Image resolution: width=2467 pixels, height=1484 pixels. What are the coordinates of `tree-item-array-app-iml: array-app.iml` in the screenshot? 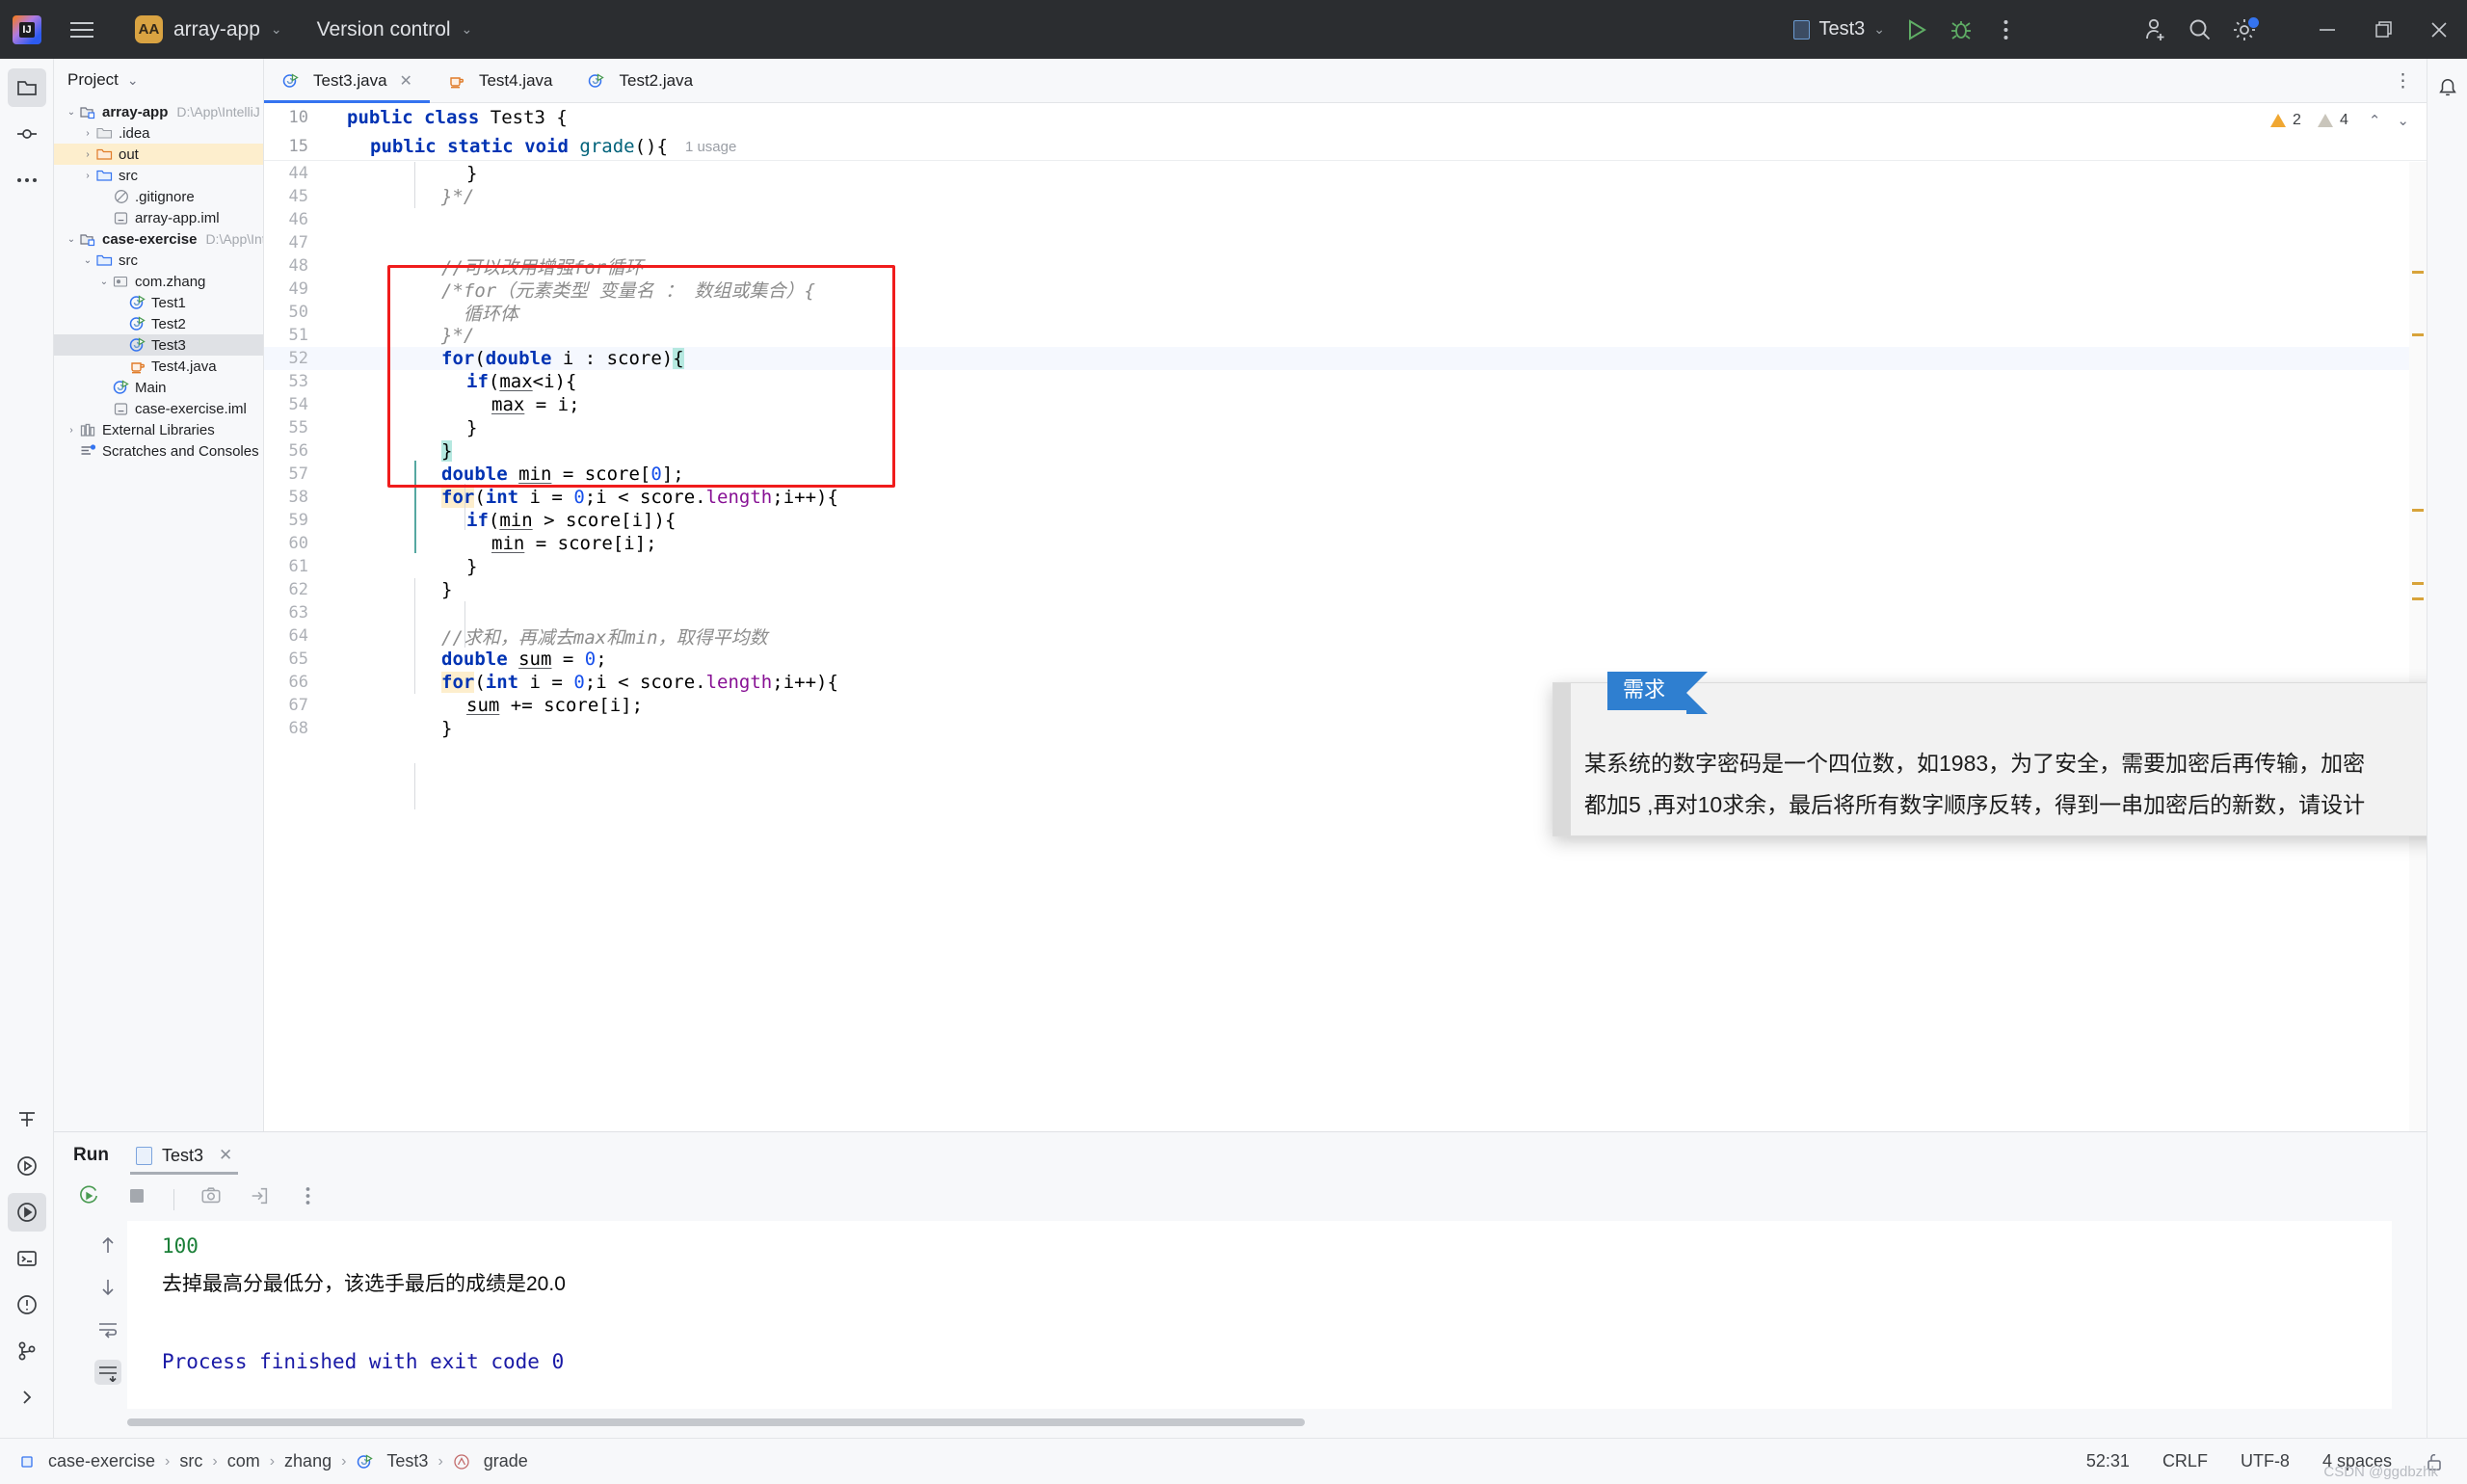 It's located at (158, 217).